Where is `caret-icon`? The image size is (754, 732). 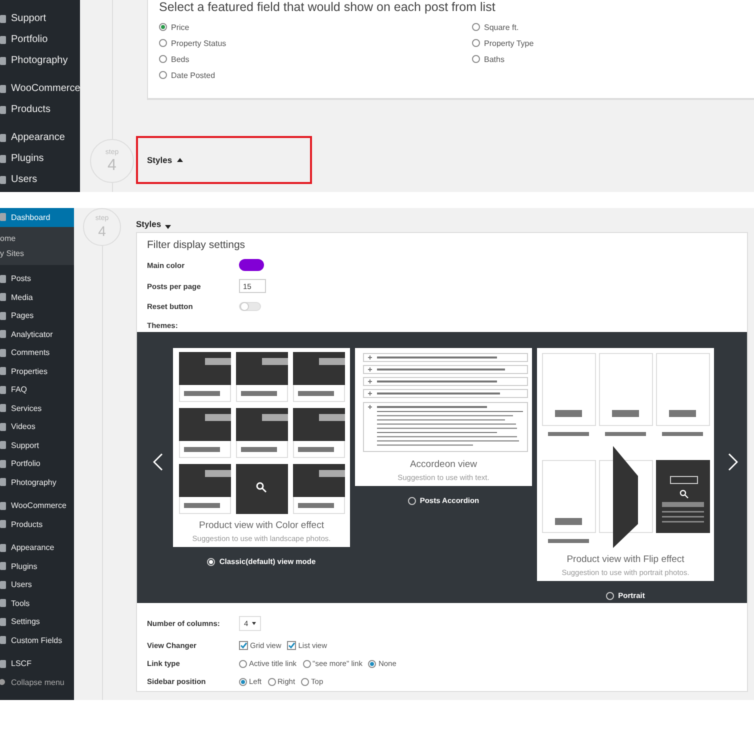
caret-icon is located at coordinates (254, 624).